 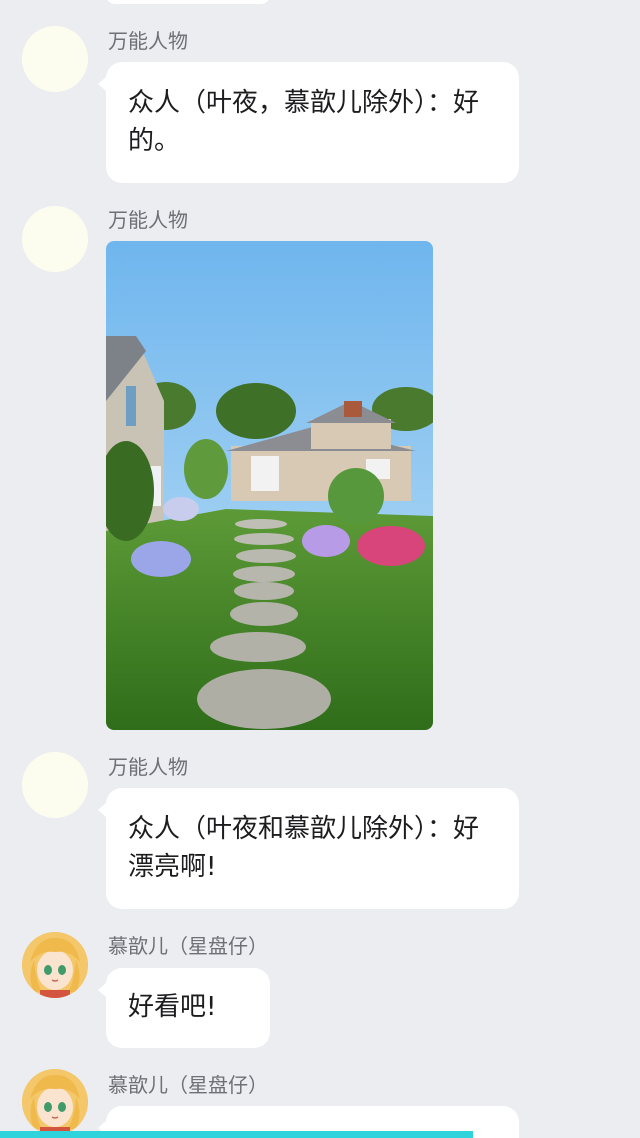 I want to click on message-bubble: 好看吧!, so click(x=184, y=1008).